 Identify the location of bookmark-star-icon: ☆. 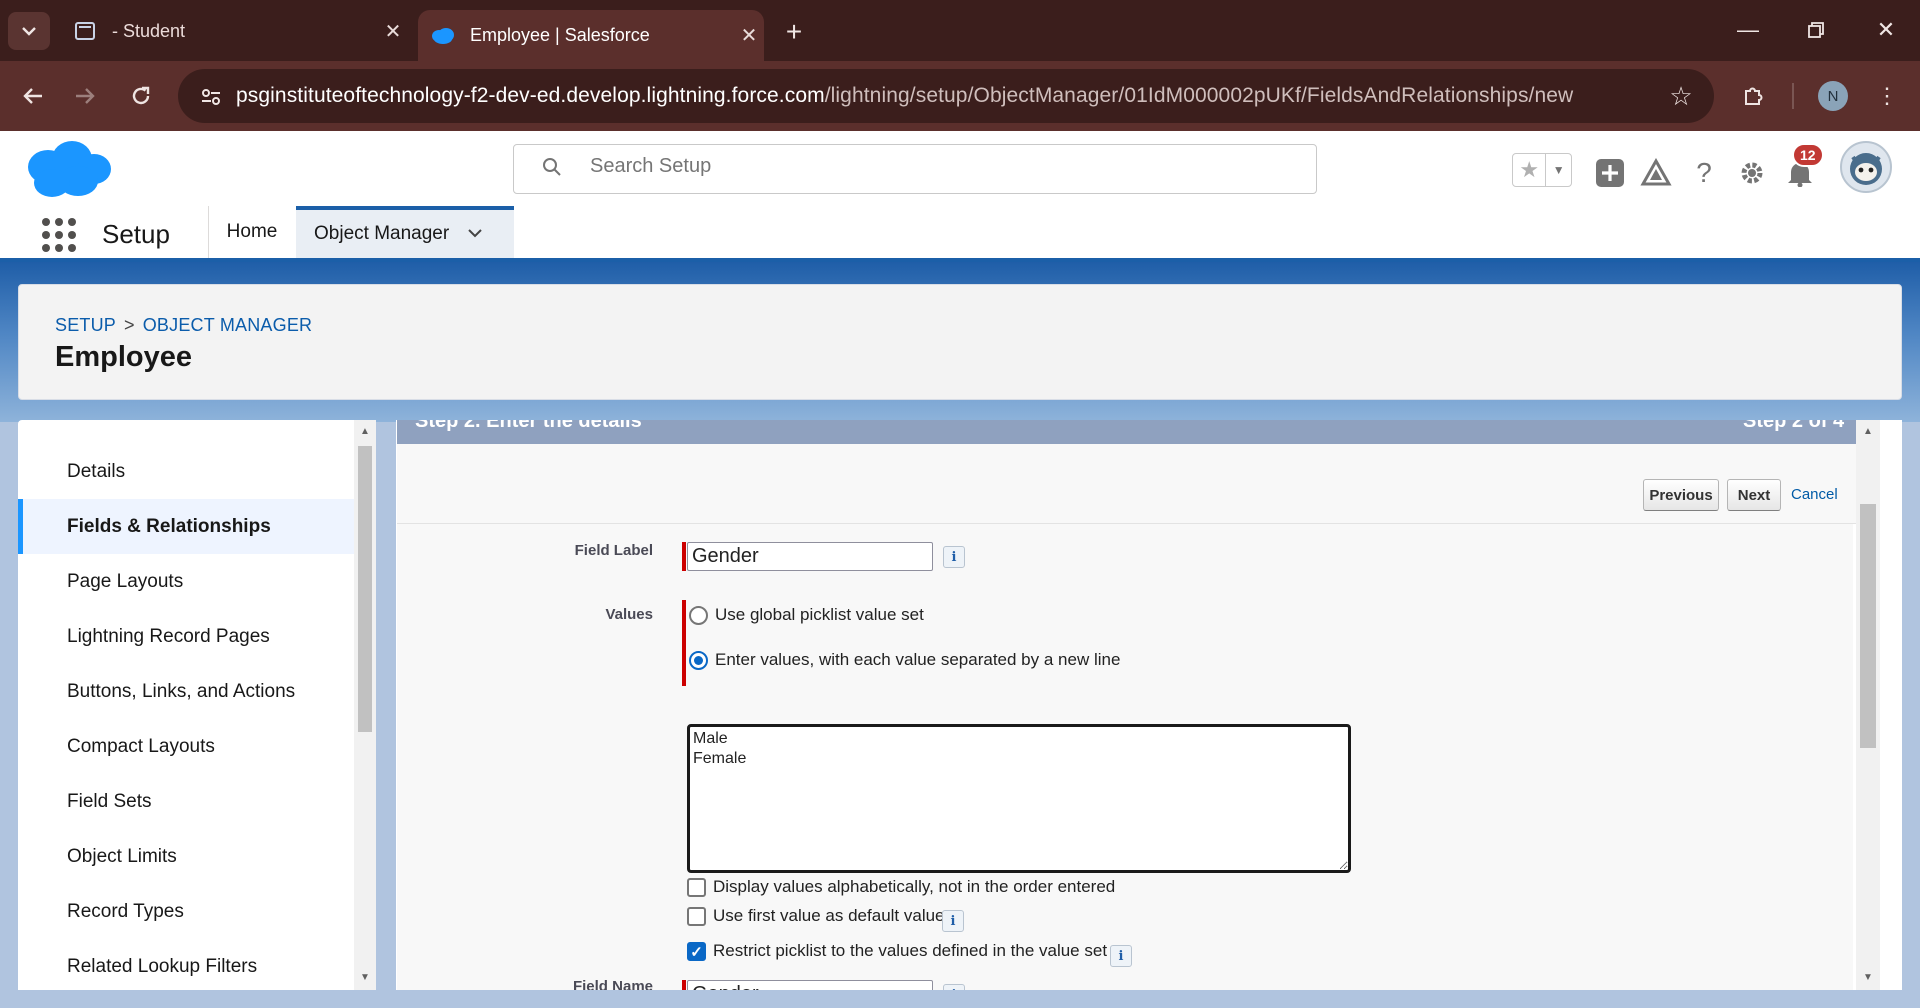
(1681, 96).